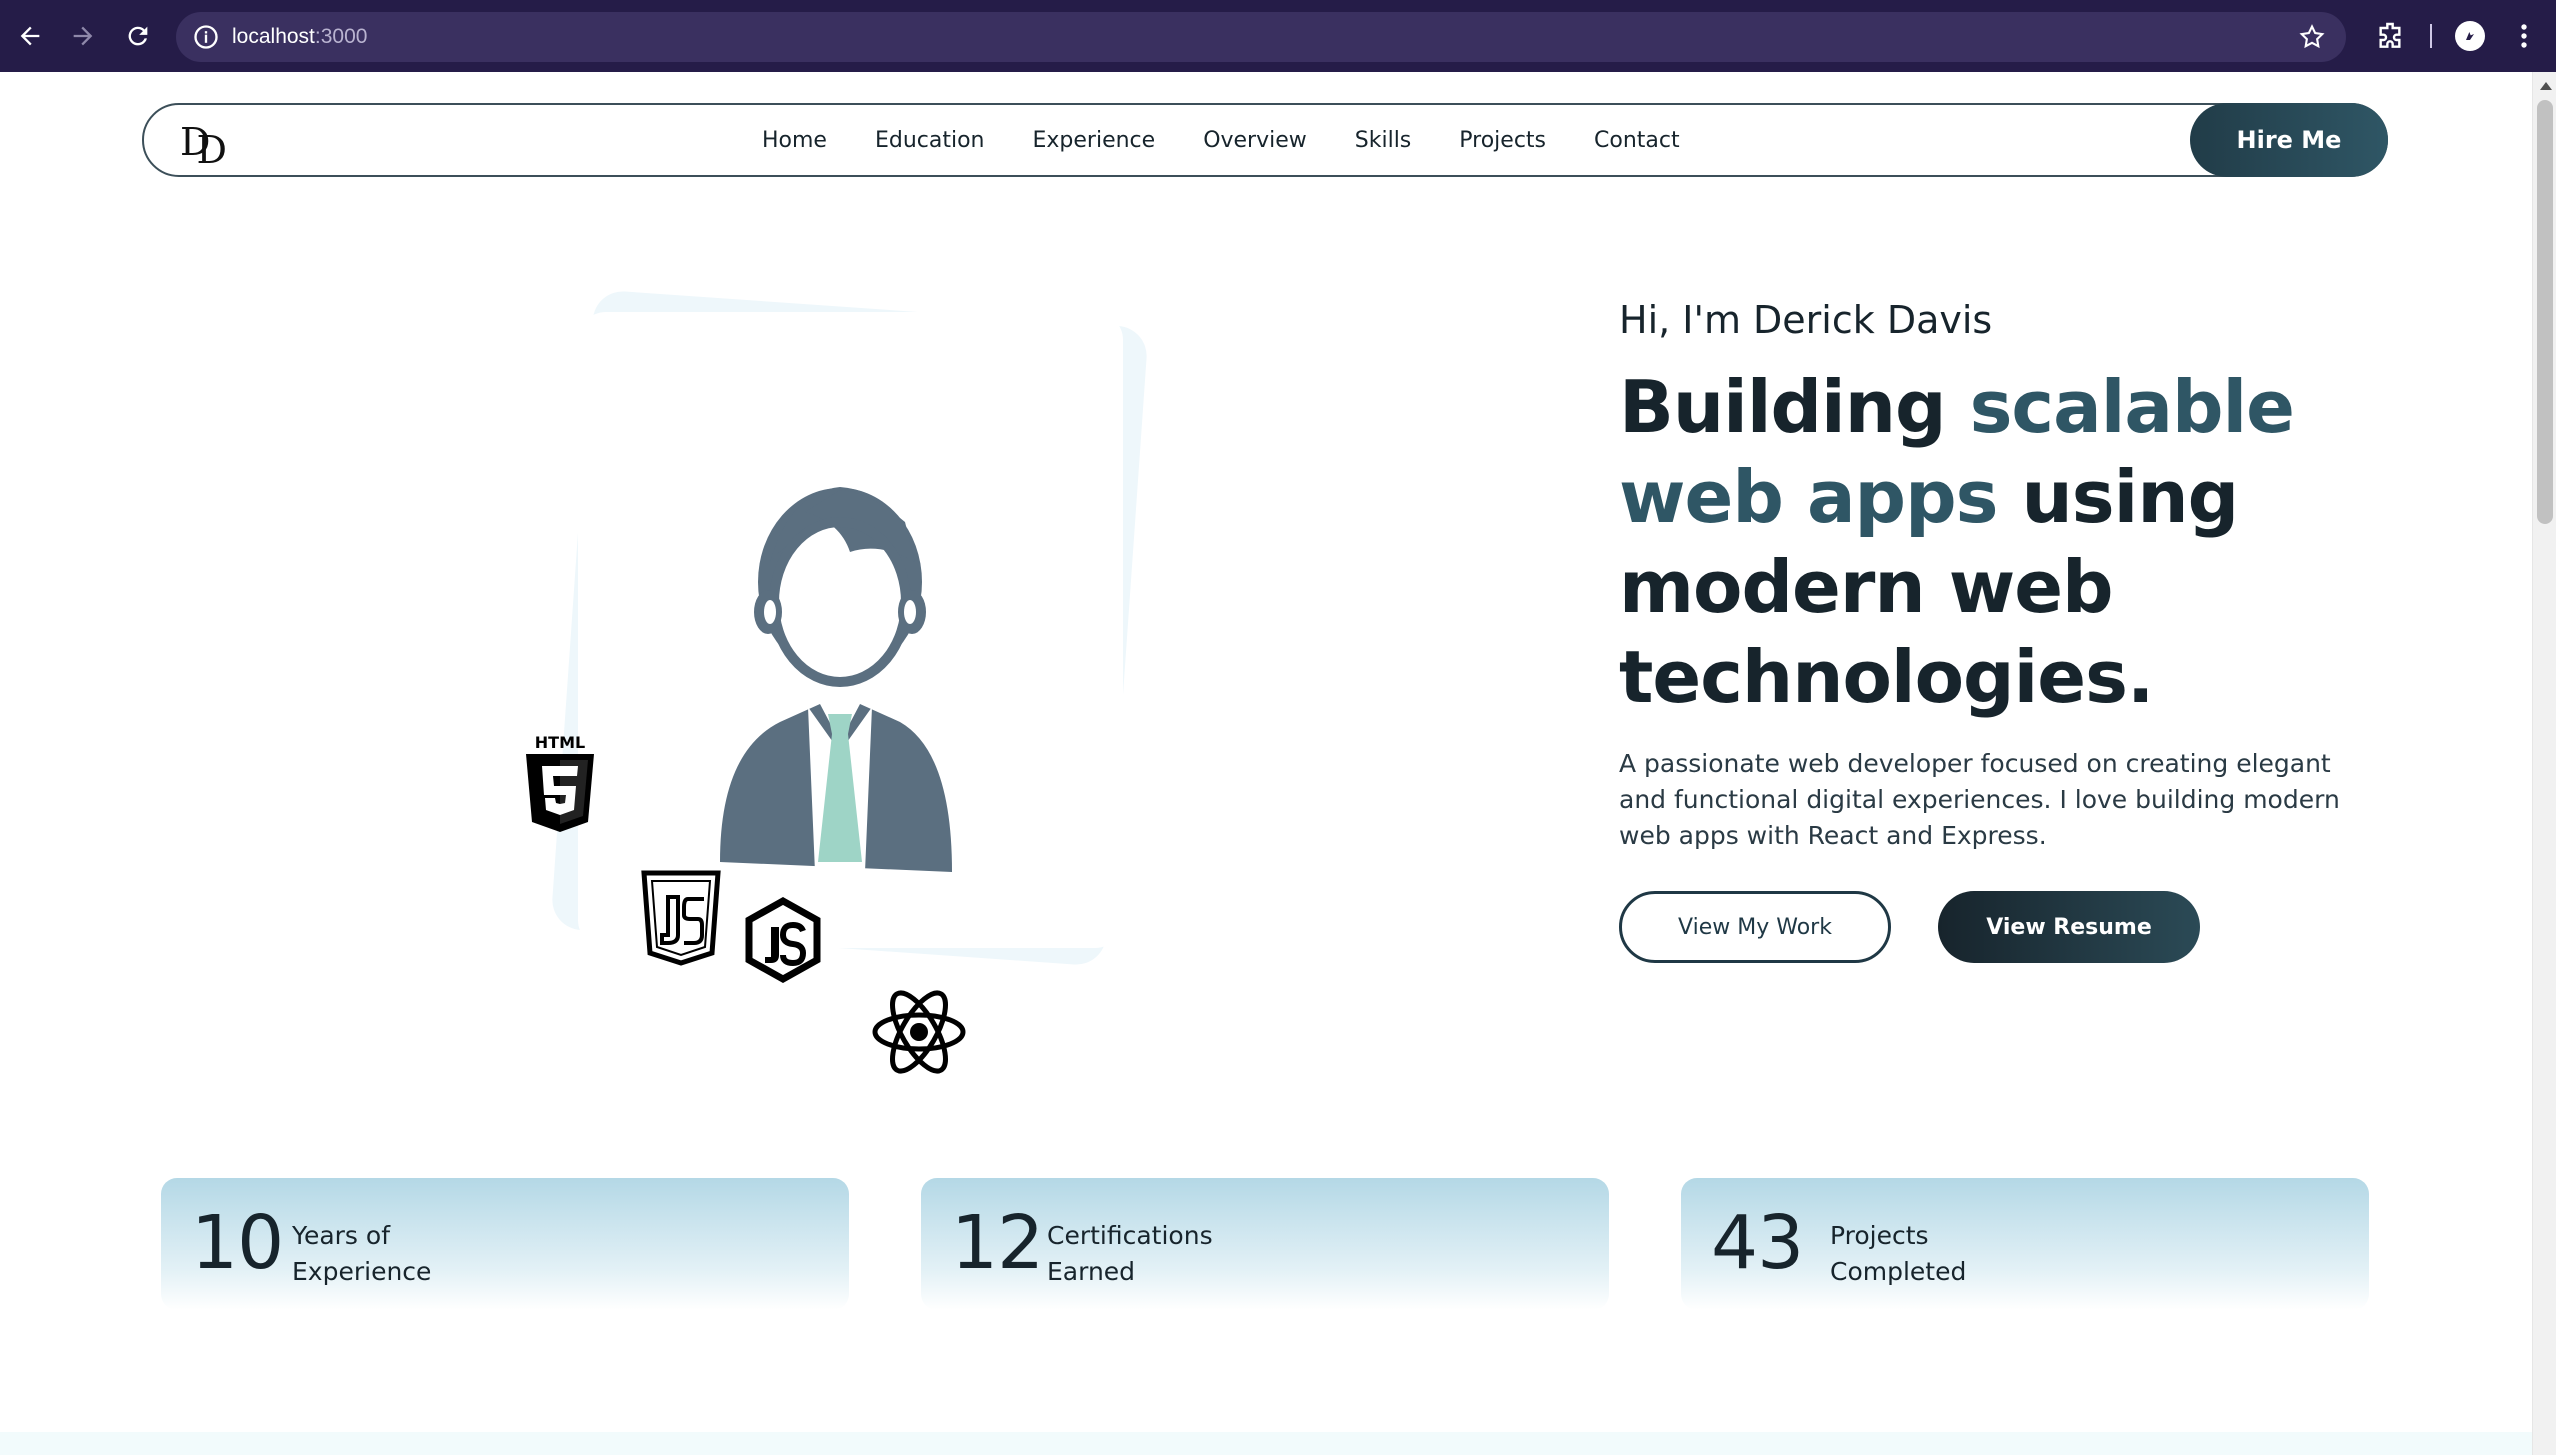  I want to click on html5-icon: HTML, so click(560, 782).